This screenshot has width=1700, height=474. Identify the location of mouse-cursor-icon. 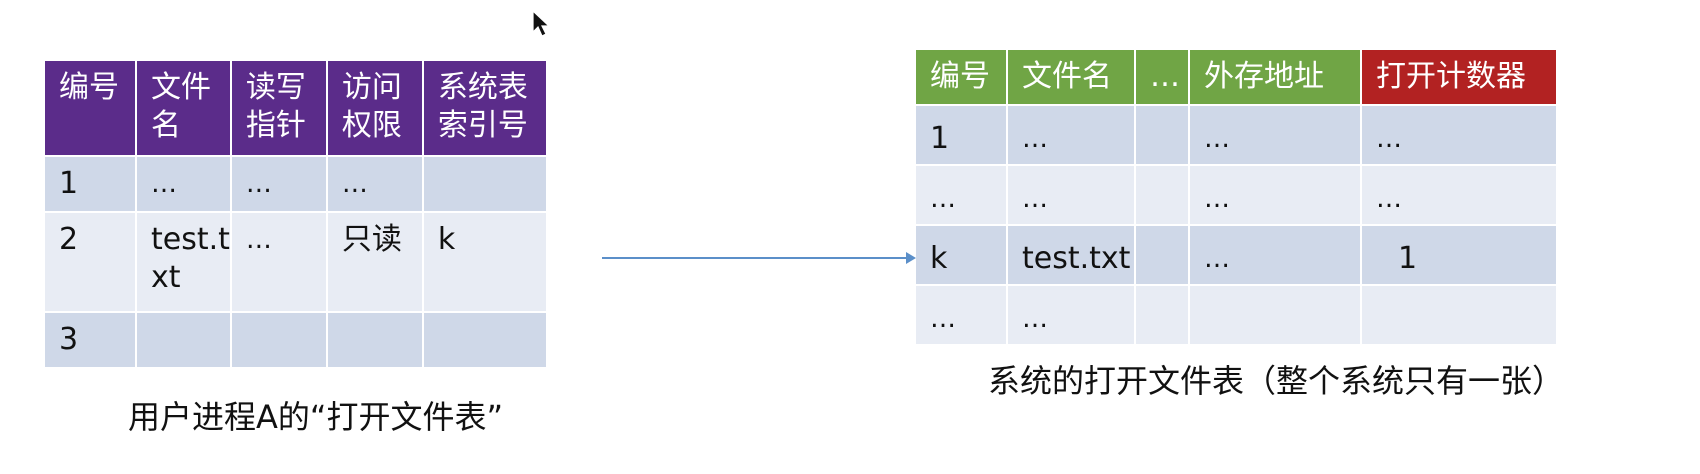
(541, 23).